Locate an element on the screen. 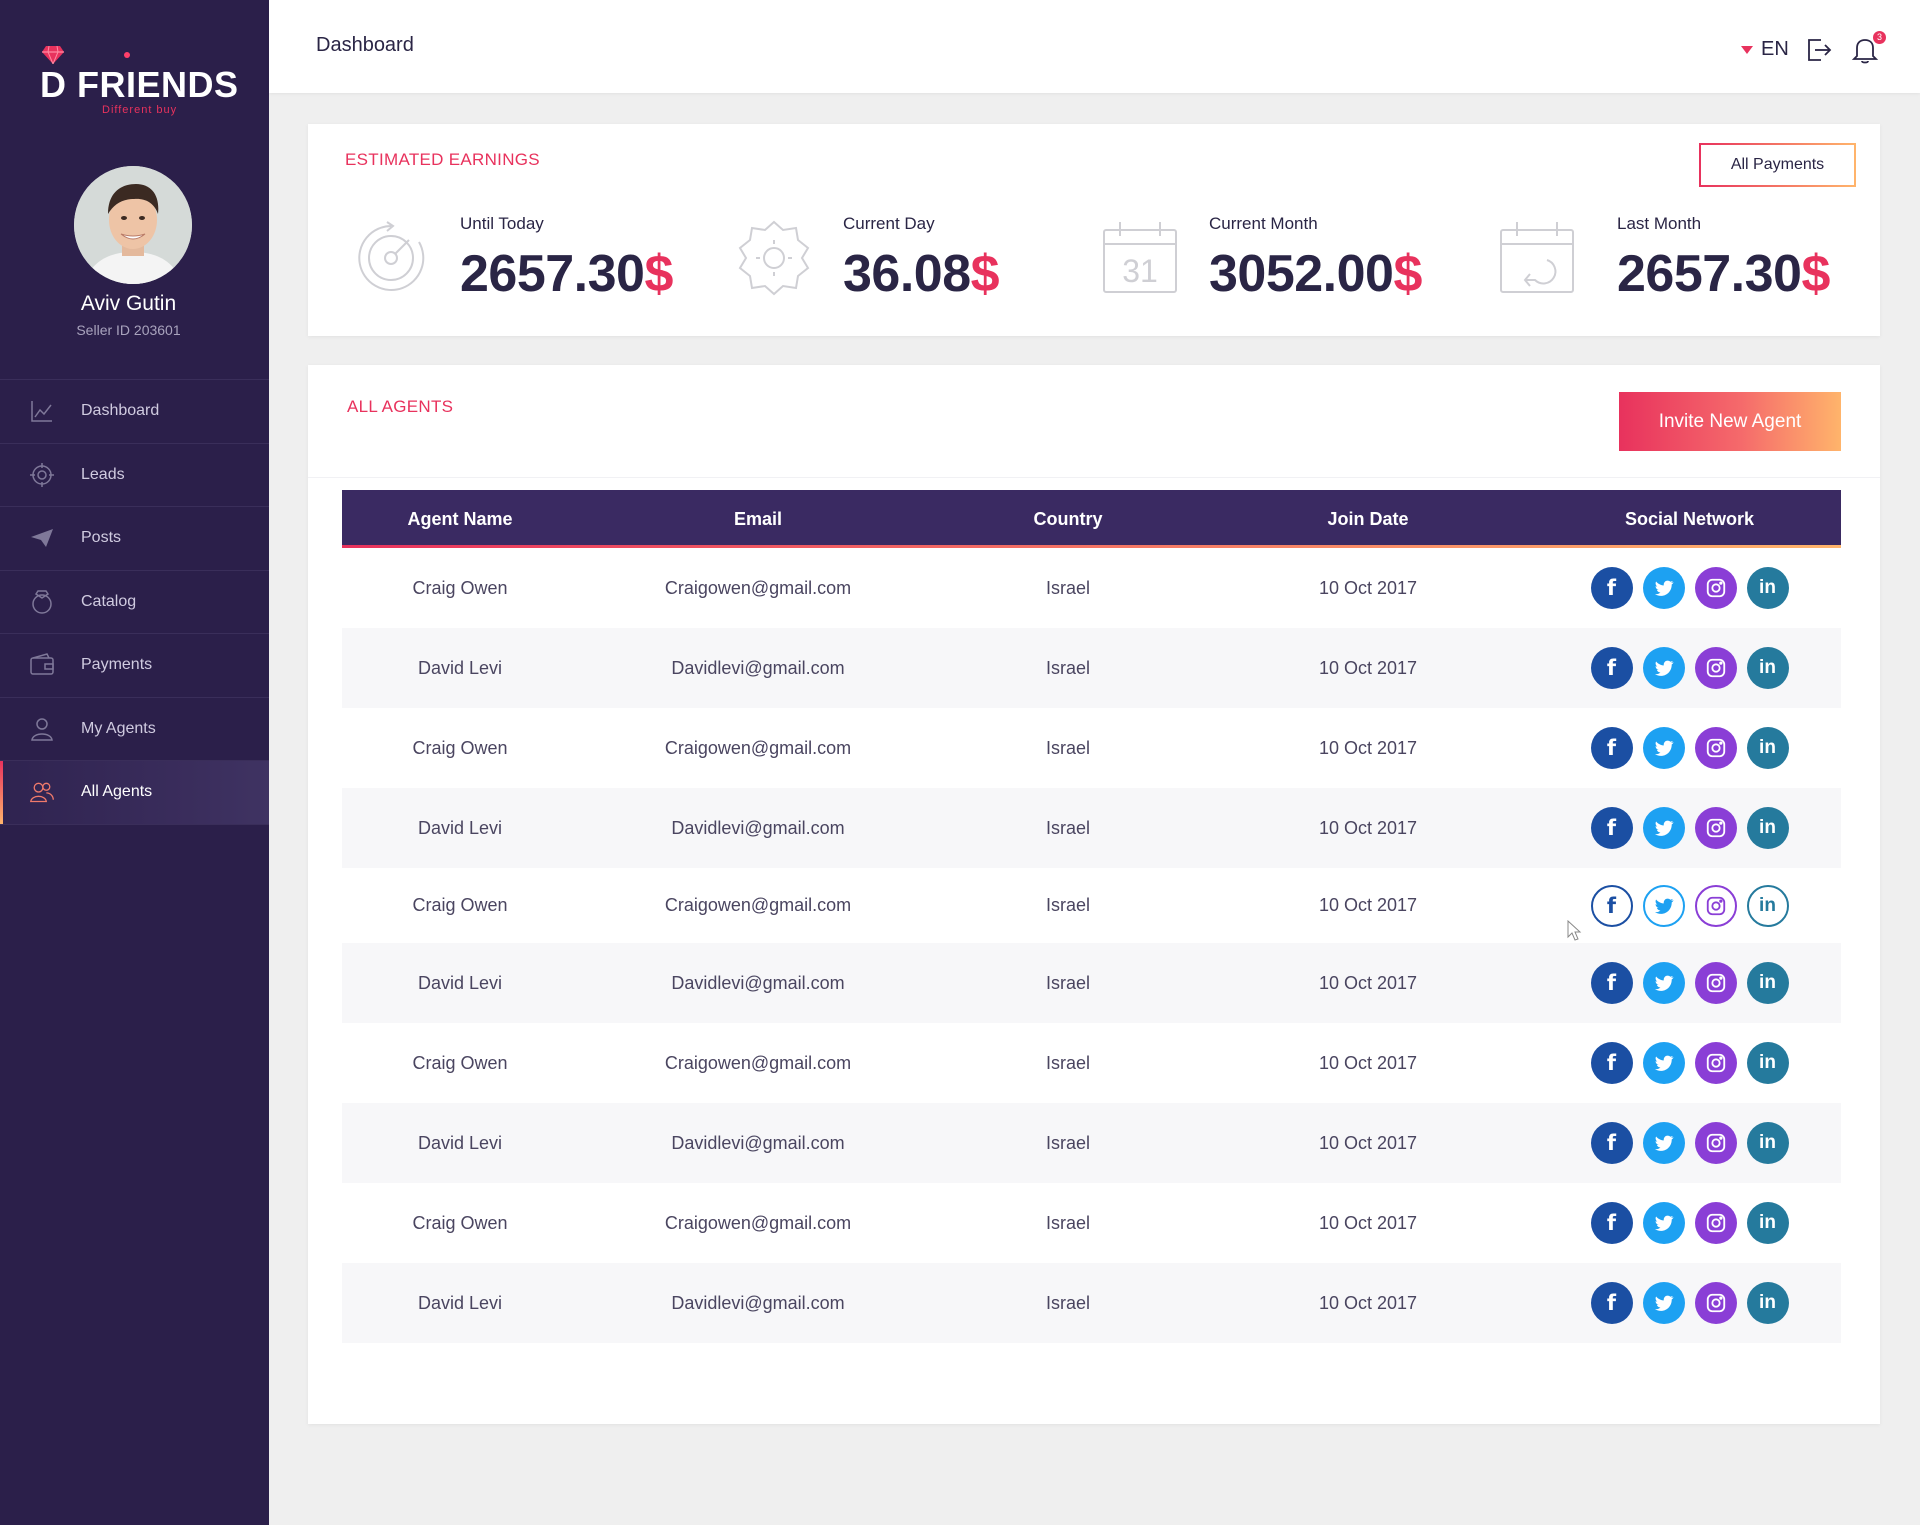 Image resolution: width=1920 pixels, height=1525 pixels. calendar-31-icon: 31 is located at coordinates (1140, 257).